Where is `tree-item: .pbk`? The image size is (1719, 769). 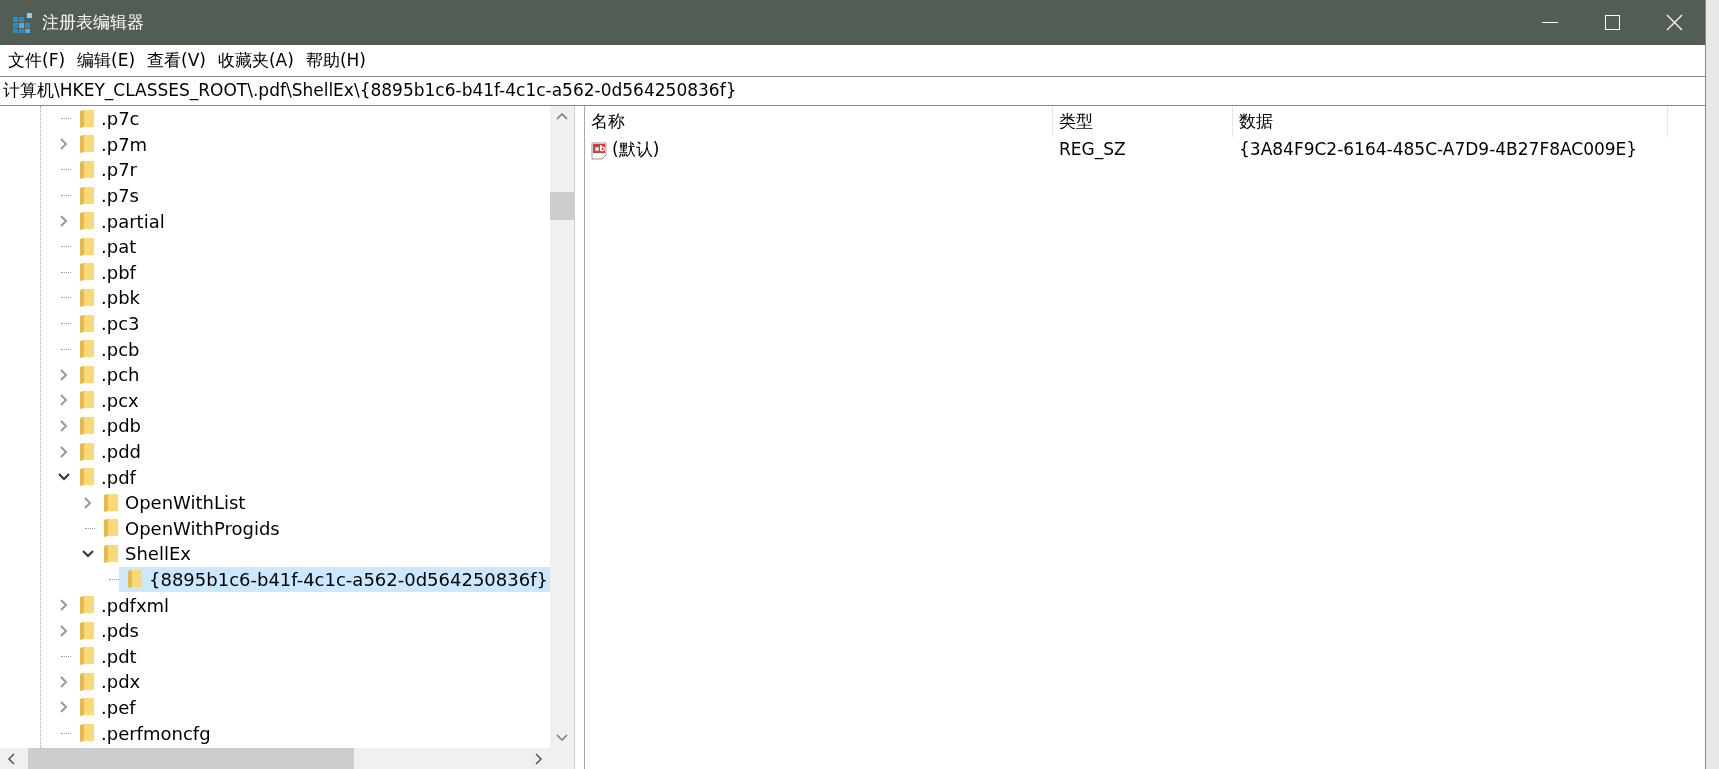 tree-item: .pbk is located at coordinates (106, 298).